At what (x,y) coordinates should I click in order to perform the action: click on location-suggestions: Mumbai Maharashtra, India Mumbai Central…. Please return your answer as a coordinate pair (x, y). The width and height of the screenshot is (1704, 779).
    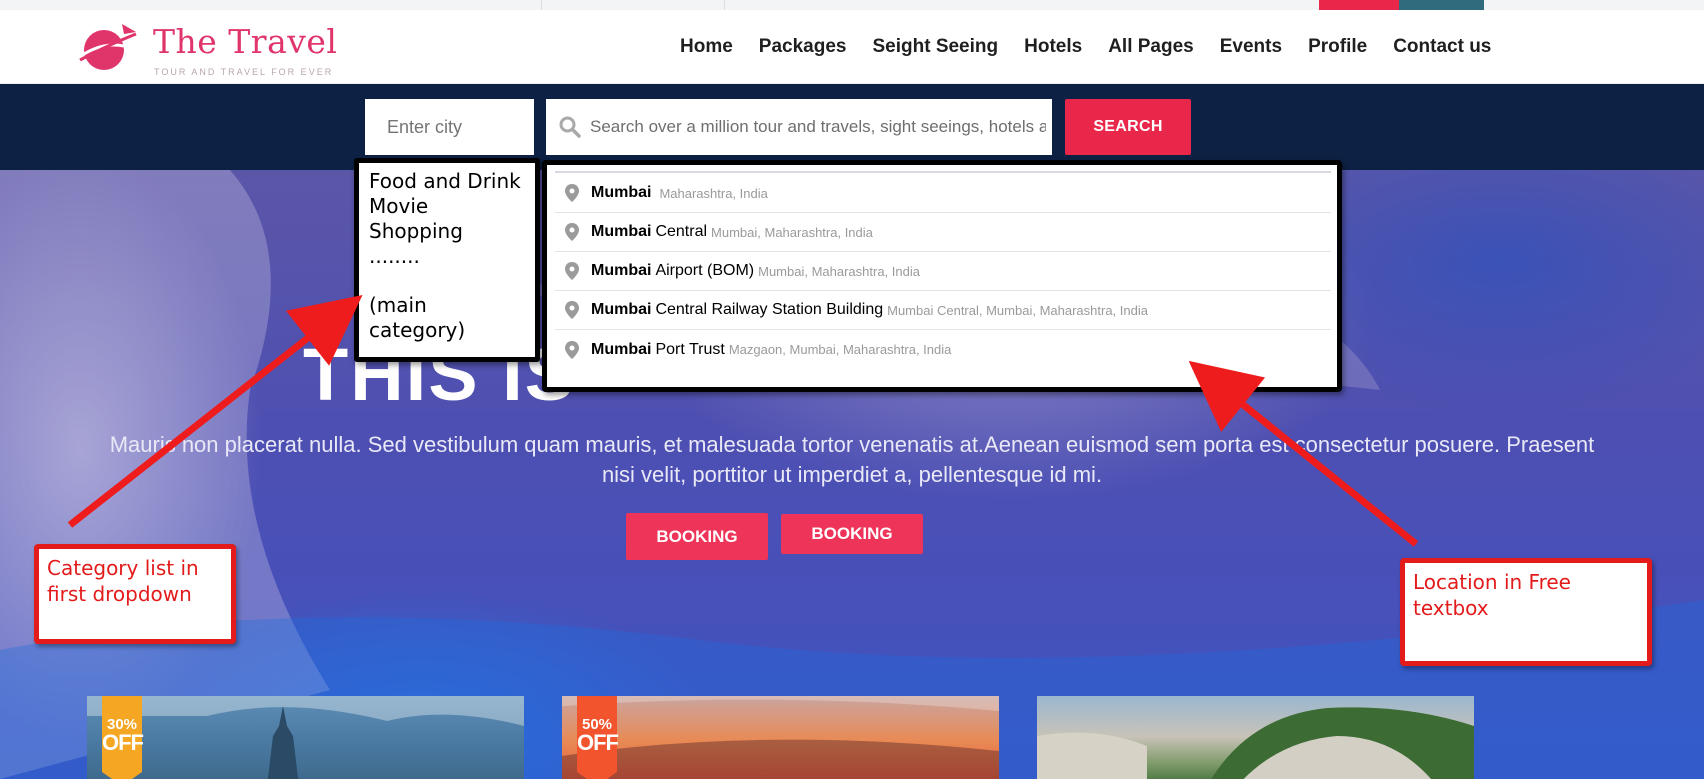
    Looking at the image, I should click on (942, 276).